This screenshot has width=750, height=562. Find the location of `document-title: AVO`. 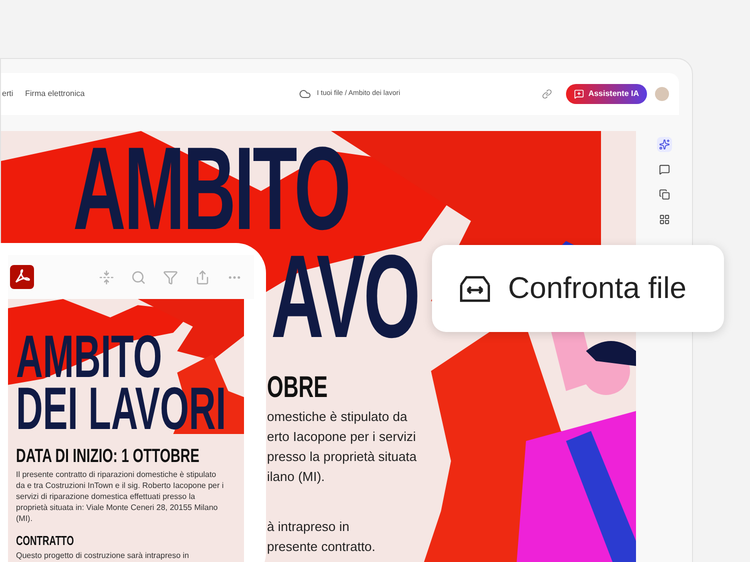

document-title: AVO is located at coordinates (345, 297).